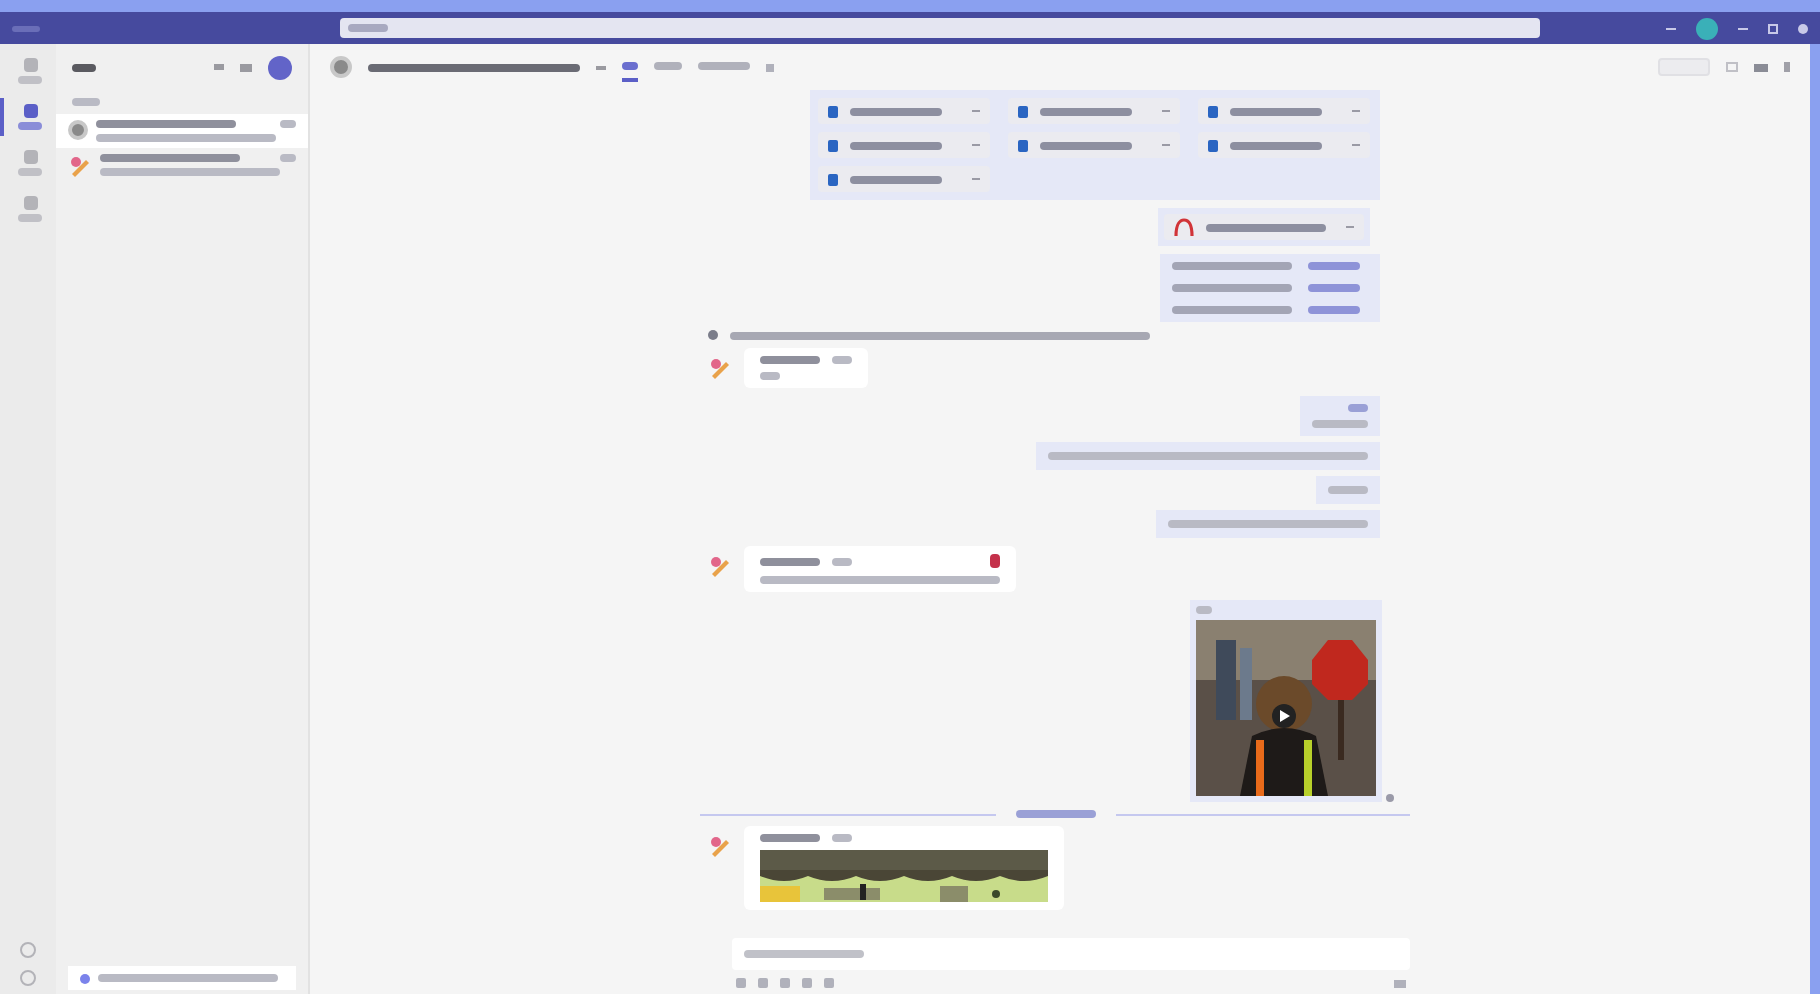 This screenshot has height=994, width=1820. Describe the element at coordinates (280, 67) in the screenshot. I see `new-chat-button` at that location.